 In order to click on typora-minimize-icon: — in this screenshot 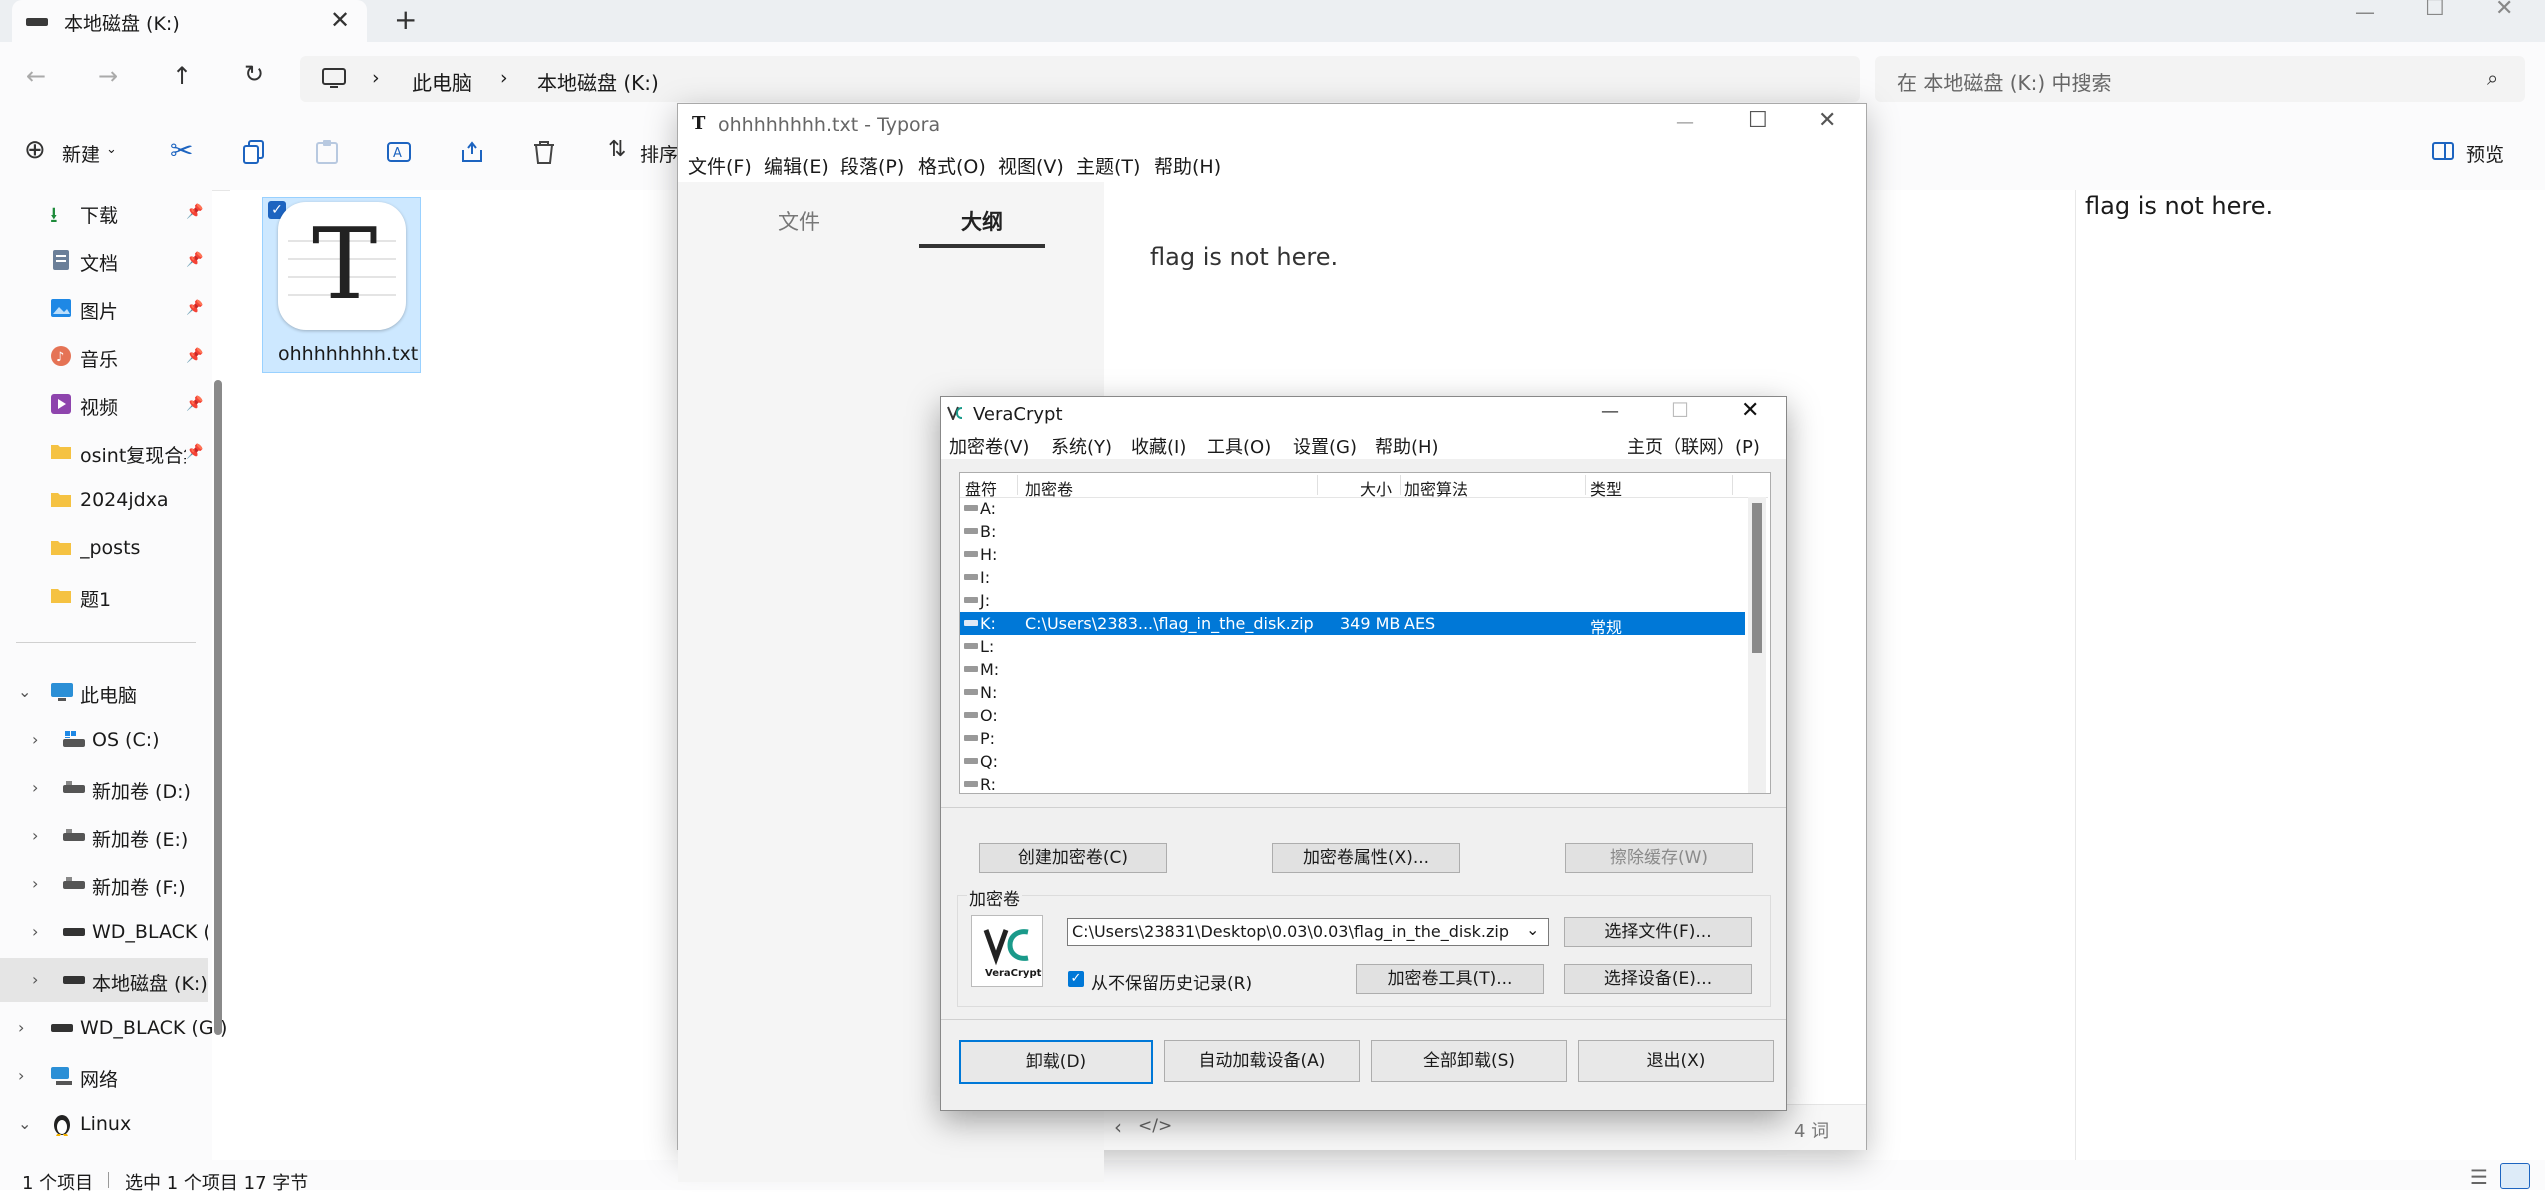, I will do `click(1685, 122)`.